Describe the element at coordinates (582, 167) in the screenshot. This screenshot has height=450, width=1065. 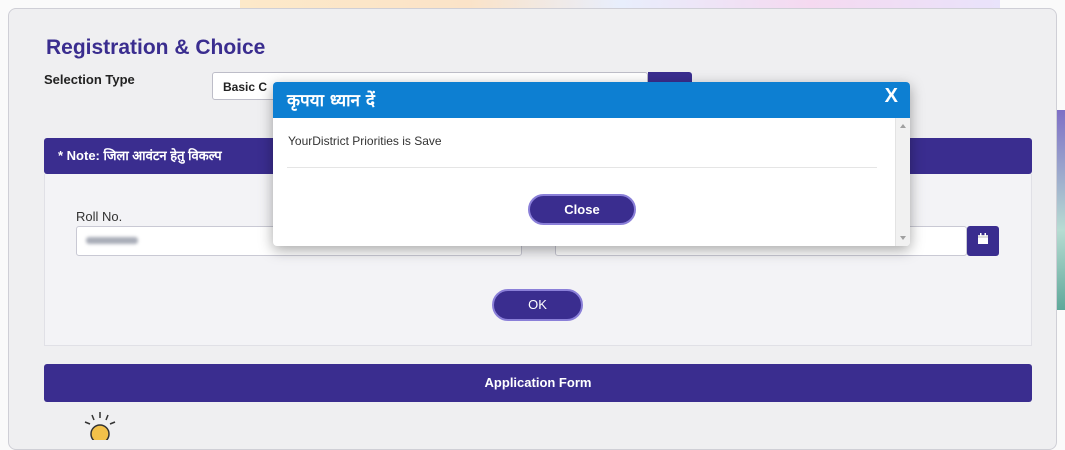
I see `modal-divider` at that location.